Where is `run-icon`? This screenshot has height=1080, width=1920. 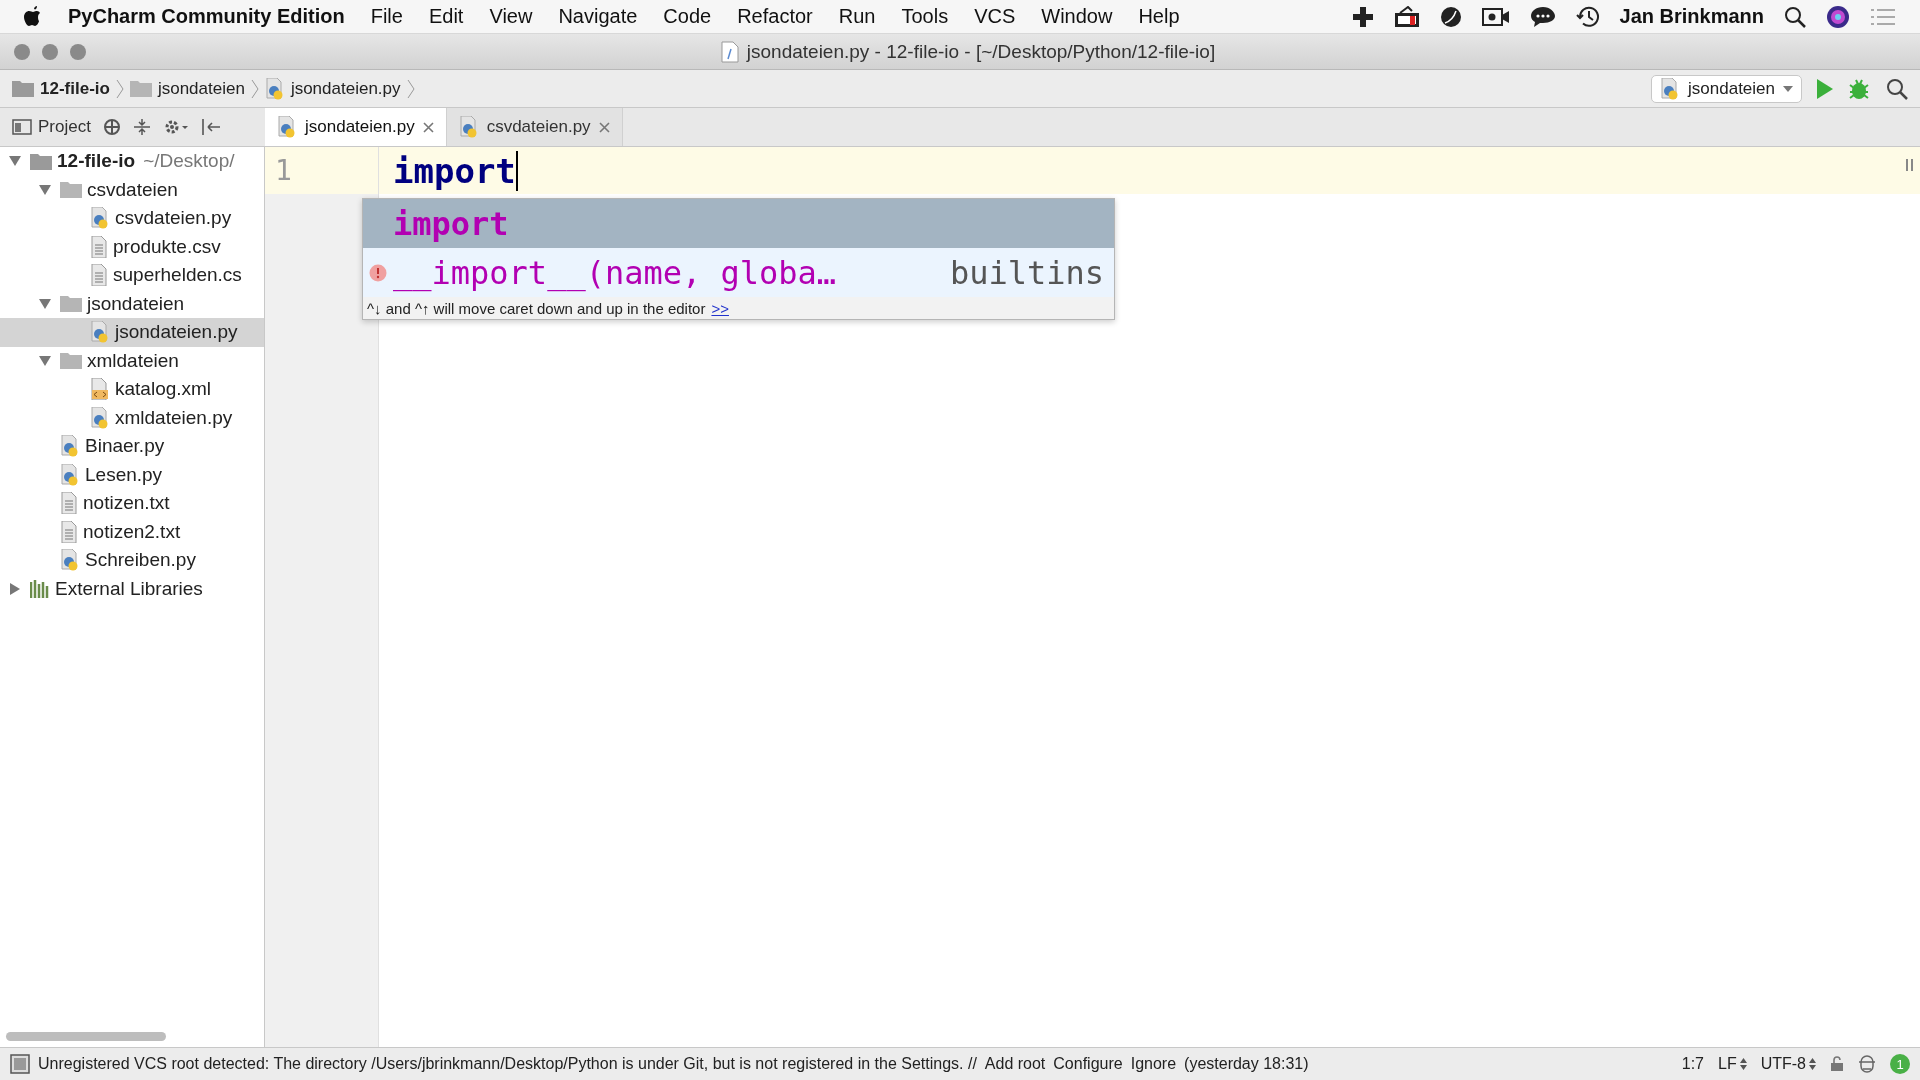 run-icon is located at coordinates (1825, 88).